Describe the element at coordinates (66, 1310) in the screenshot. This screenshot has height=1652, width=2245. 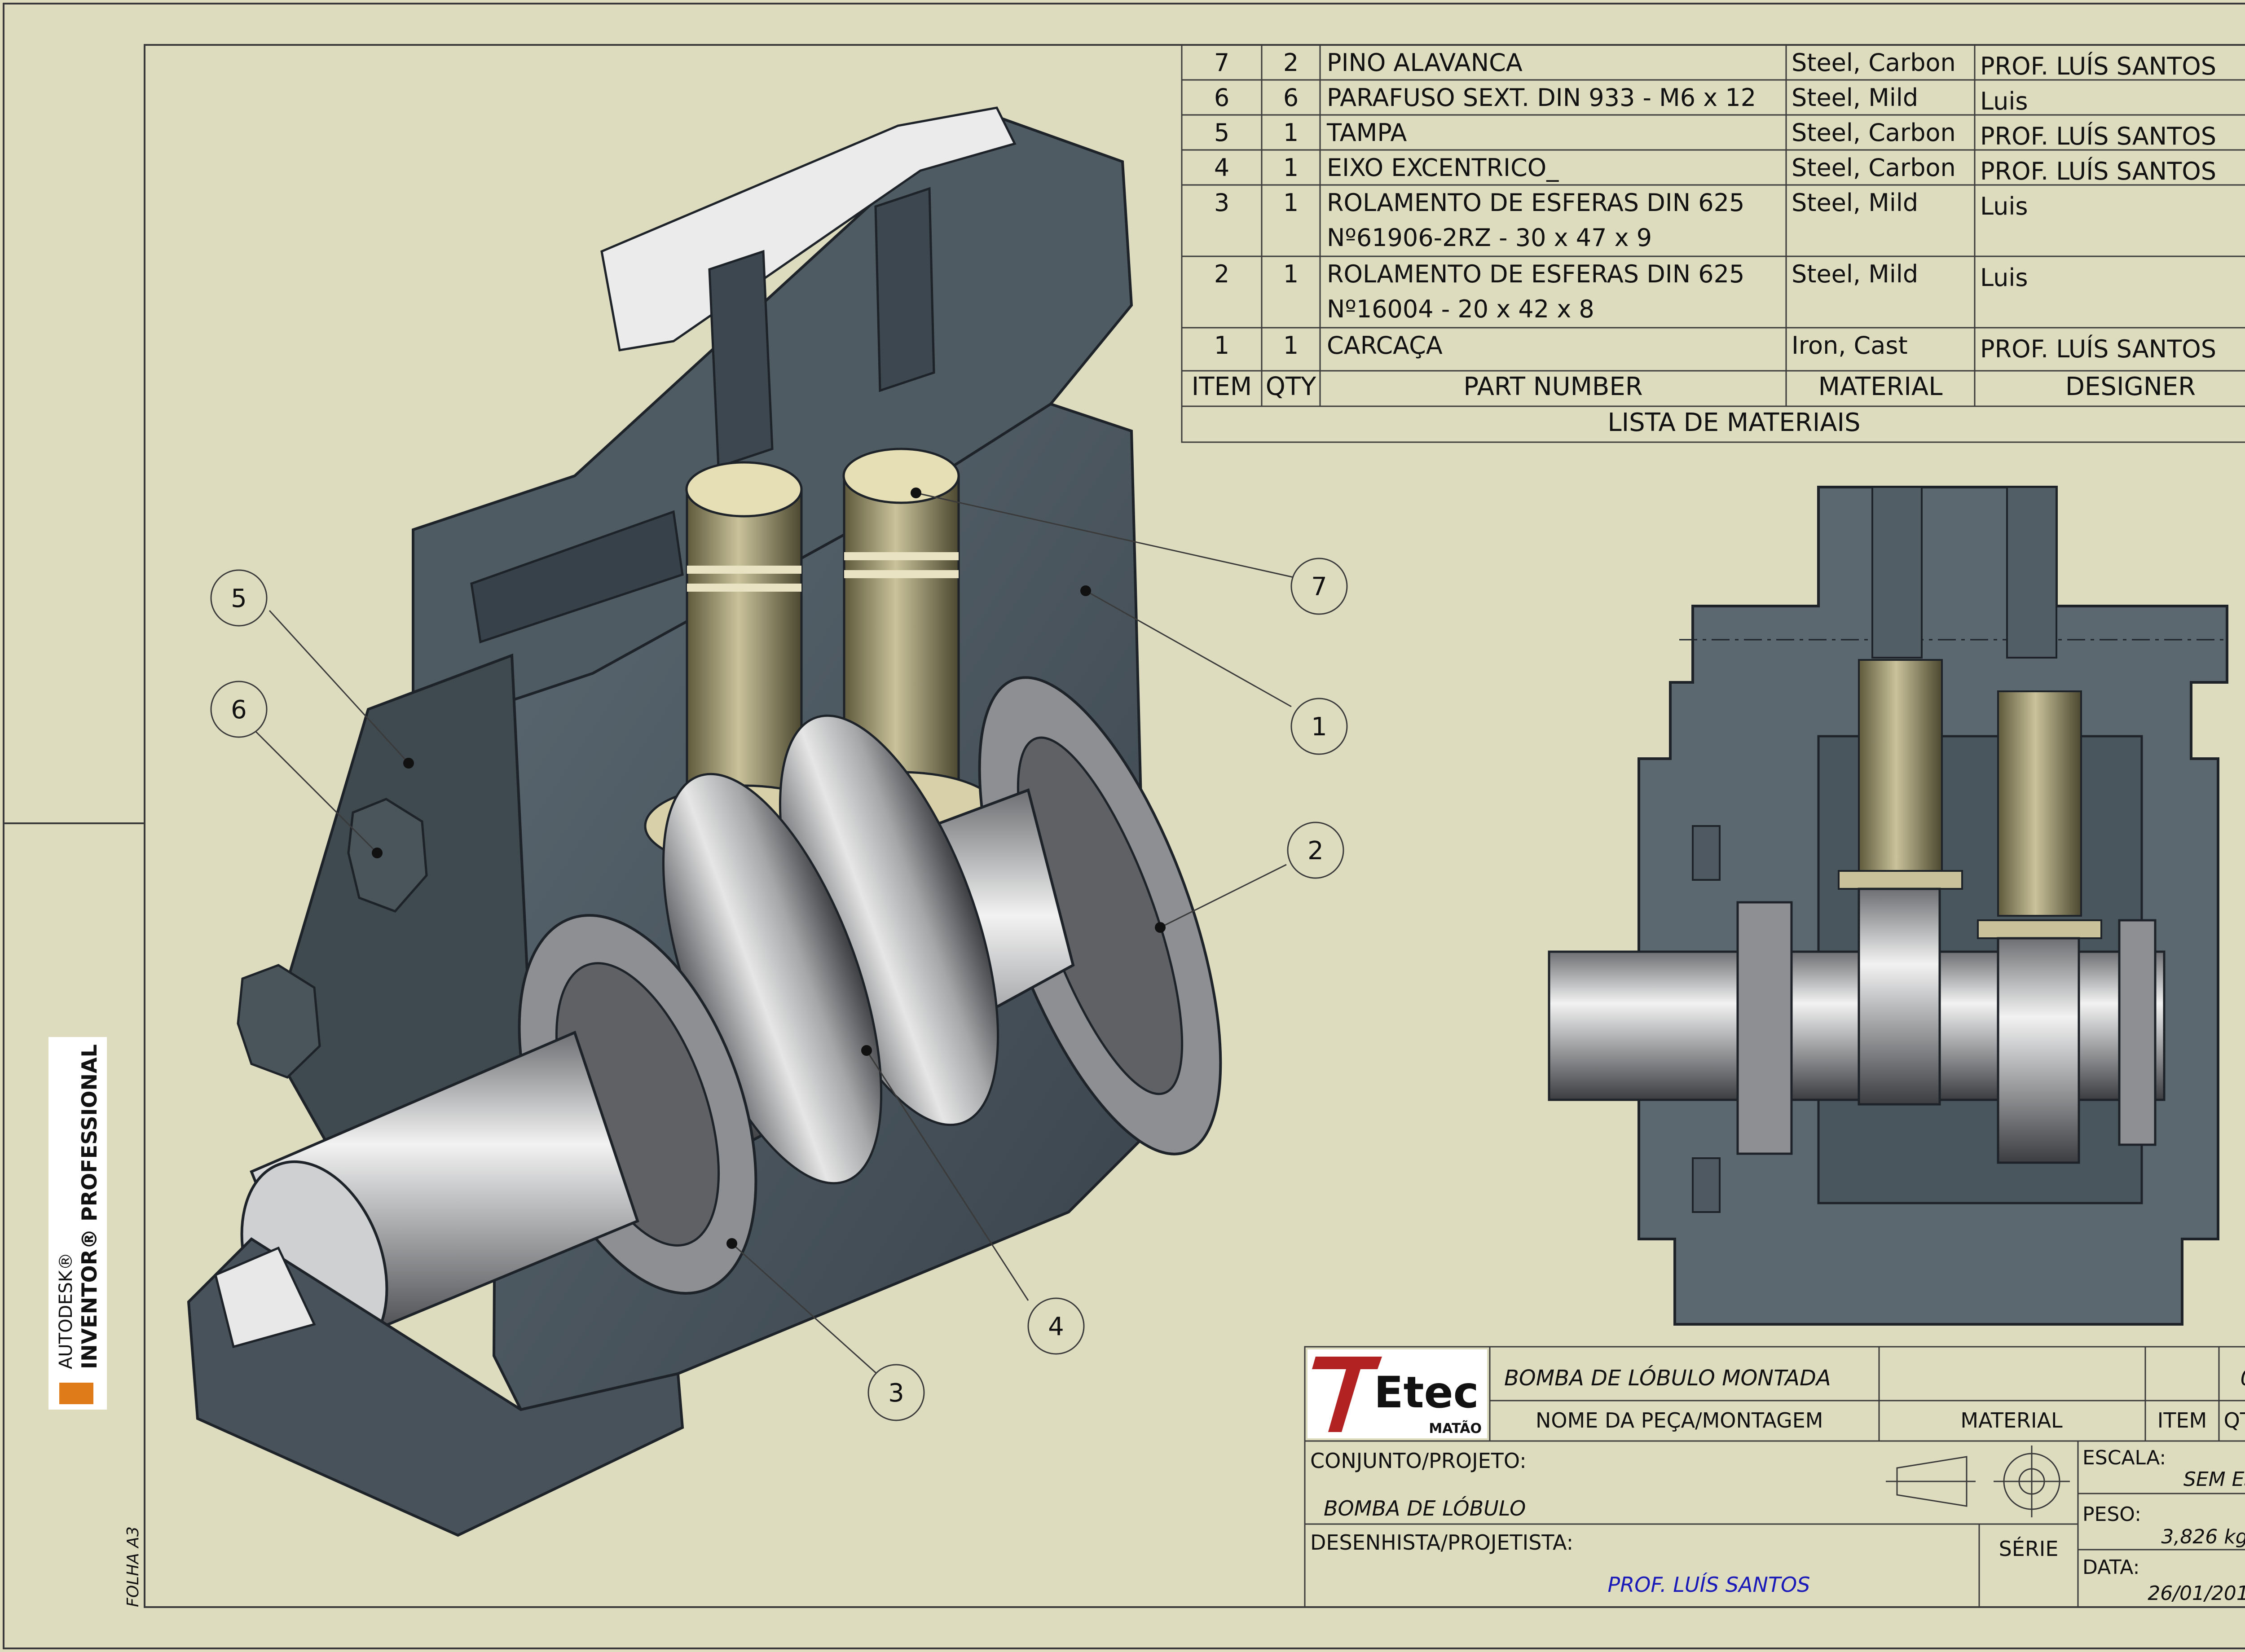
I see `watermark-brand: AUTODESK®` at that location.